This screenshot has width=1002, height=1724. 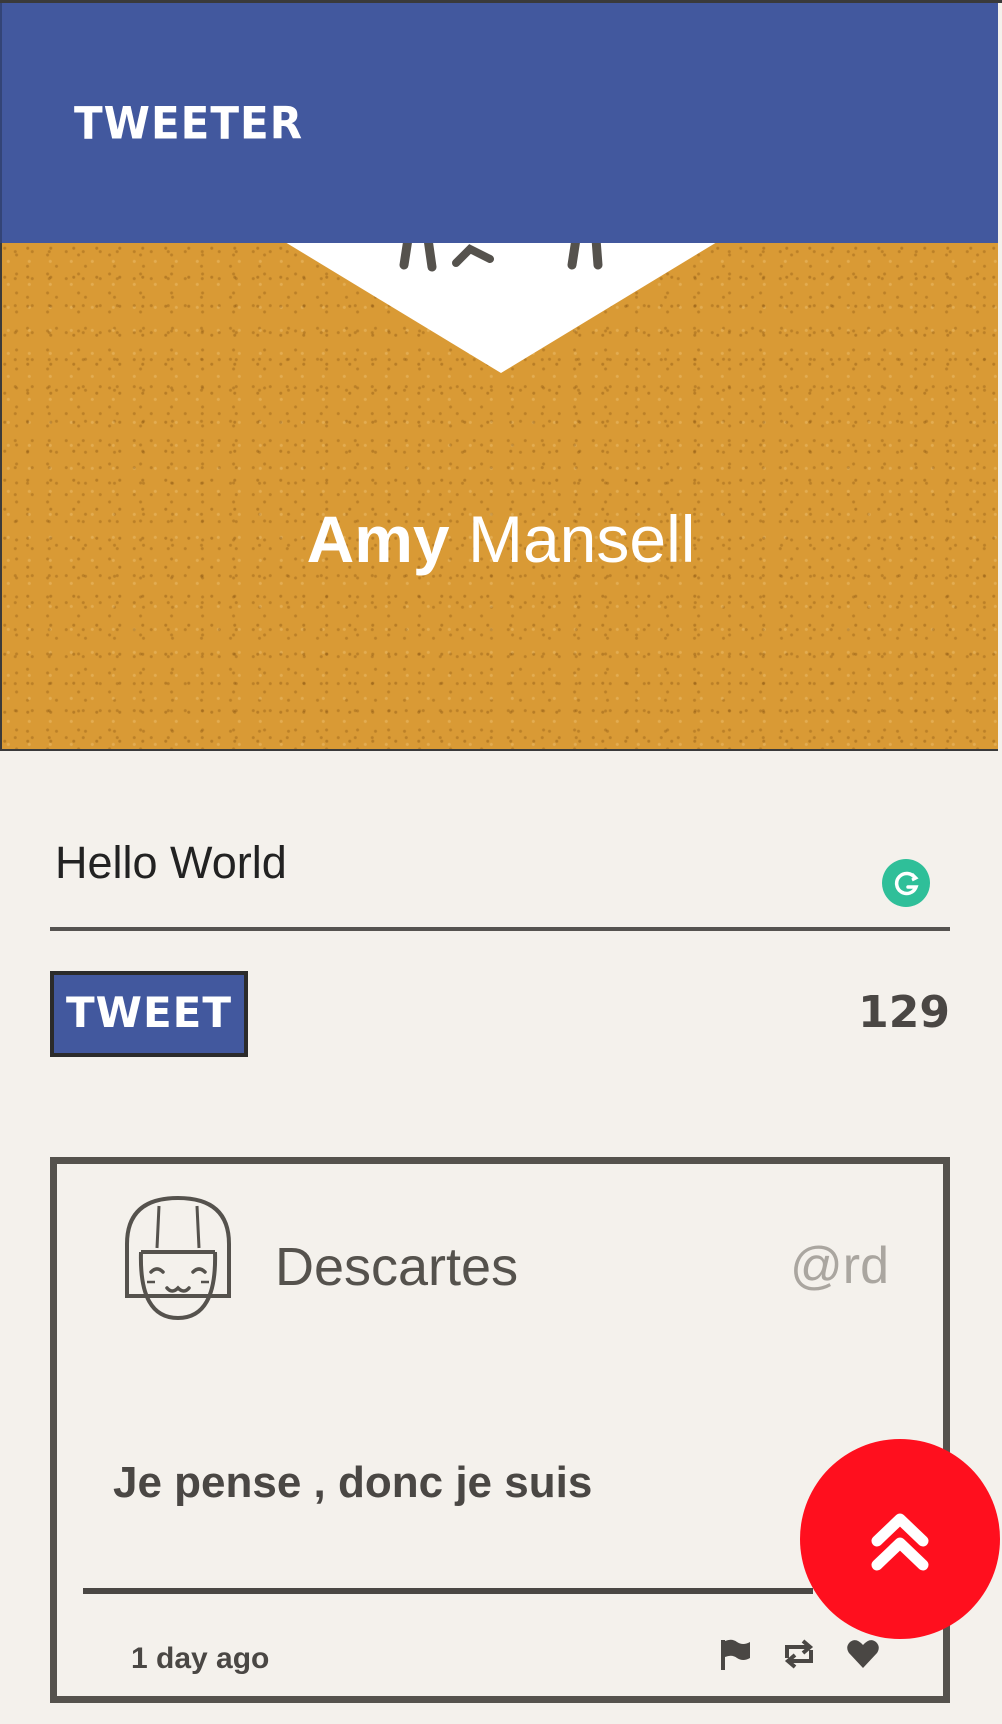 I want to click on tweet-divider, so click(x=448, y=1591).